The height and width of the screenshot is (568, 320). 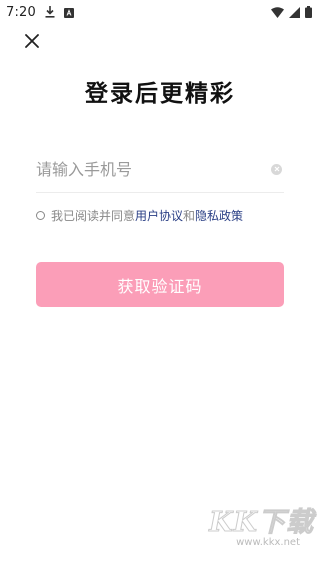 What do you see at coordinates (160, 284) in the screenshot?
I see `get-code-button: 获取验证码` at bounding box center [160, 284].